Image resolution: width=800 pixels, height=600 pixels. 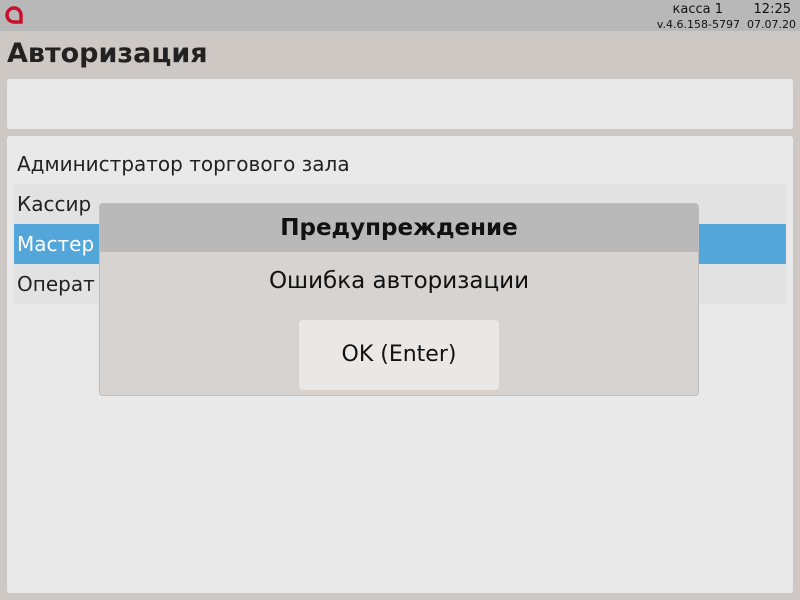 I want to click on brand-logo-icon, so click(x=14, y=15).